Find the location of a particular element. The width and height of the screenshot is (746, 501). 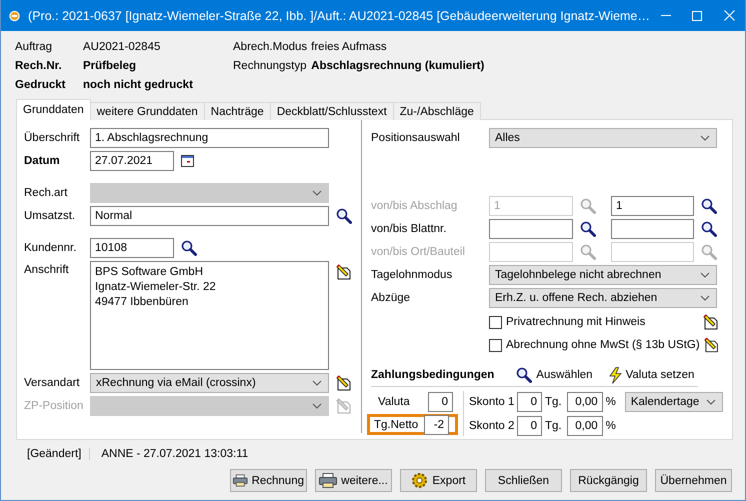

link-button: Valuta setzen is located at coordinates (651, 375).